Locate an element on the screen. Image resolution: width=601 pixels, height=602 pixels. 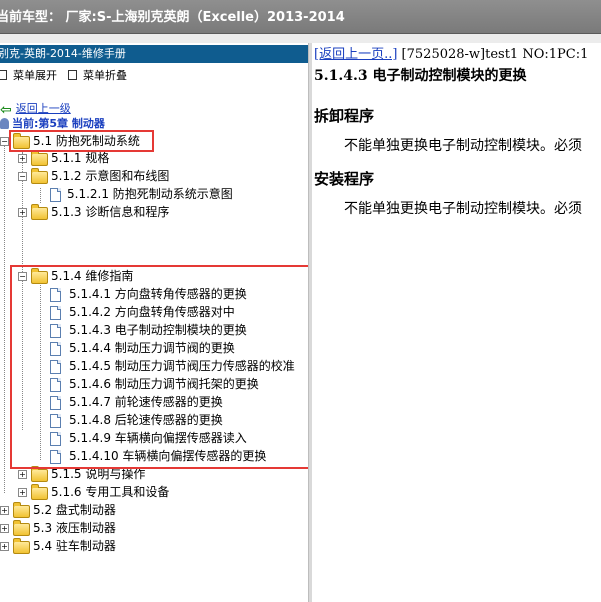
title-bar: 当前车型： 厂家:S-上海别克英朗（Excelle）2013-2014 is located at coordinates (300, 17).